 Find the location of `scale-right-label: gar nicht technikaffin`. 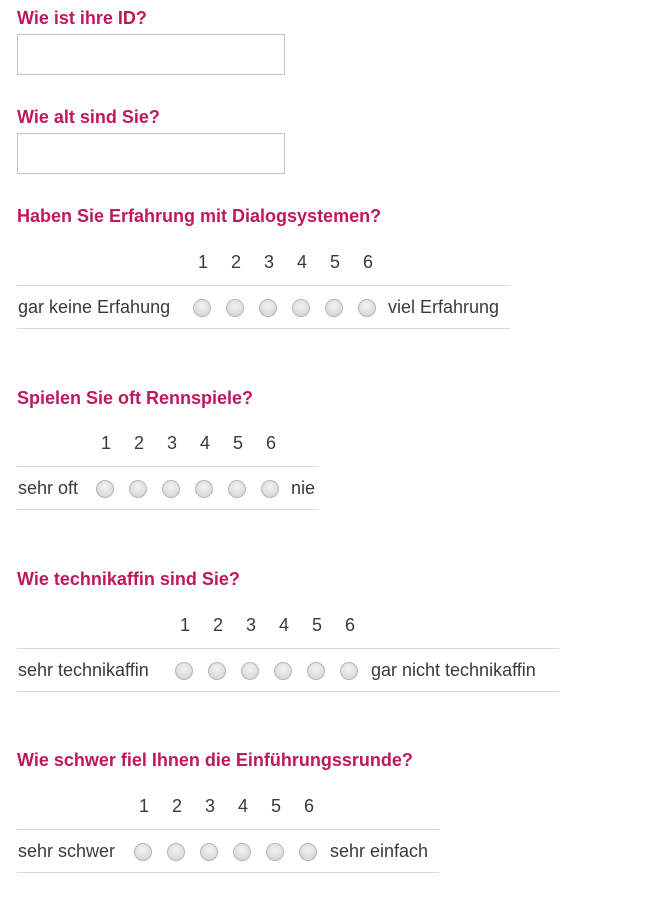

scale-right-label: gar nicht technikaffin is located at coordinates (453, 670).